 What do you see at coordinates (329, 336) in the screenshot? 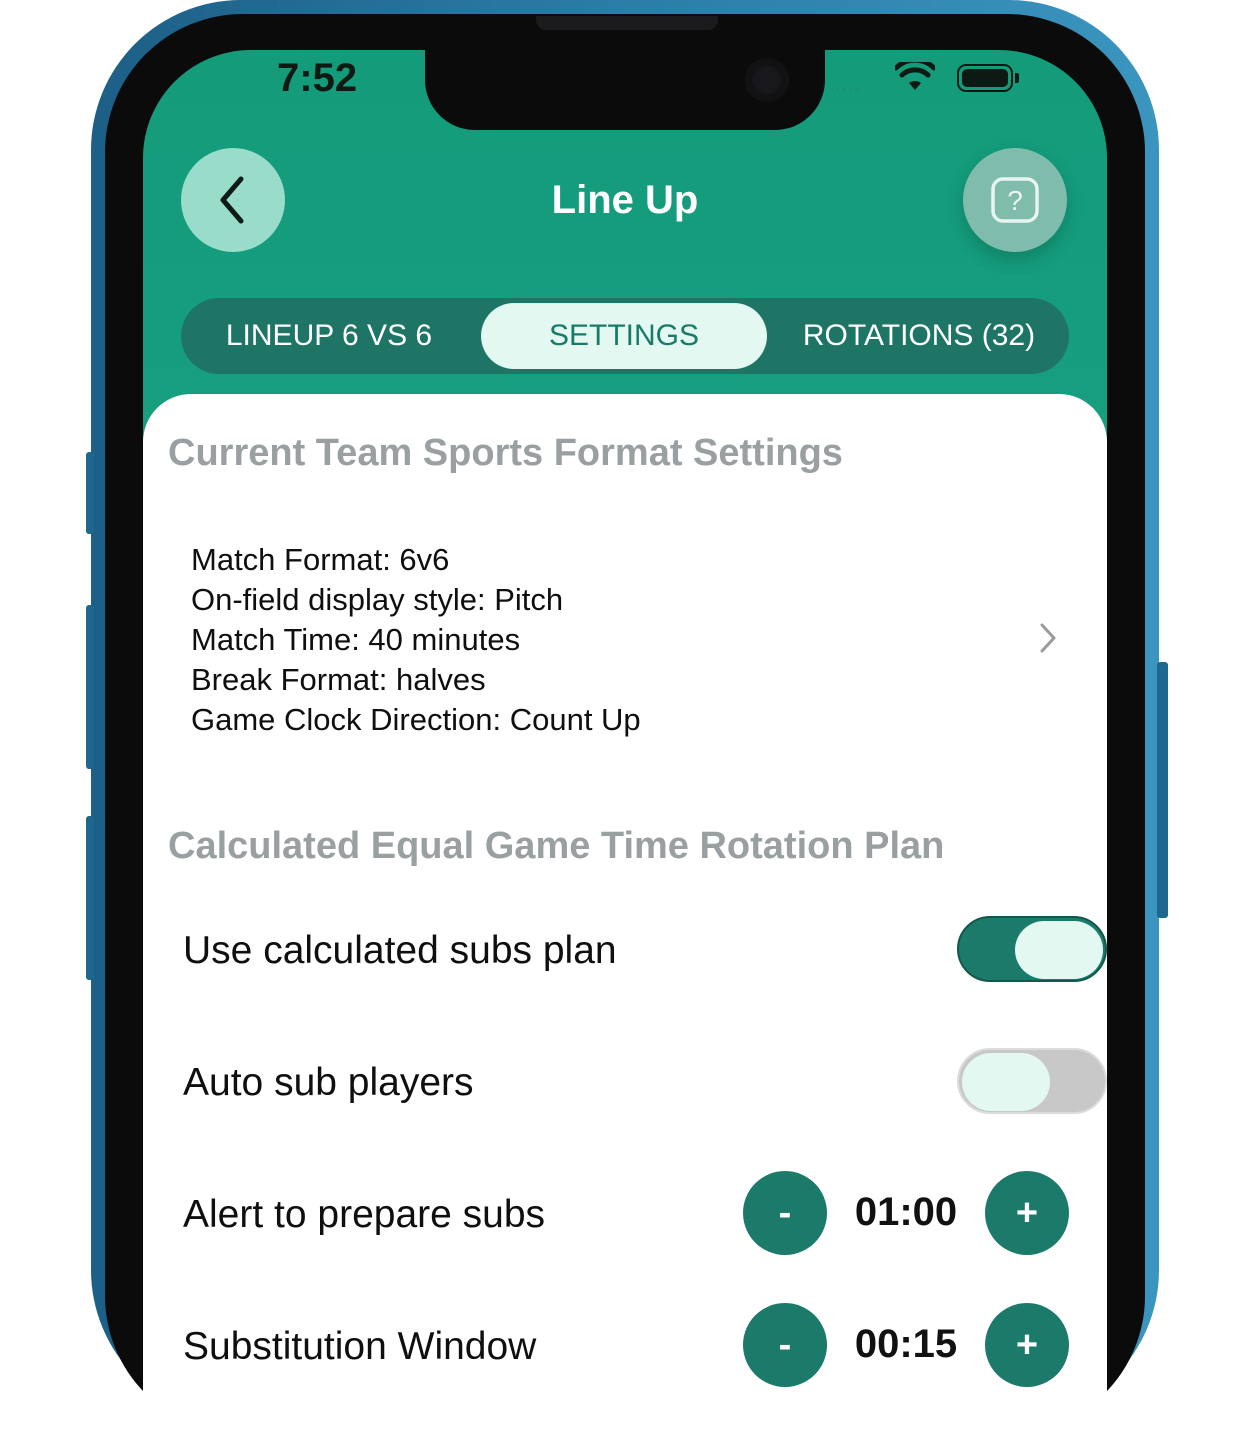
I see `tab-lineup: LINEUP 6 VS 6` at bounding box center [329, 336].